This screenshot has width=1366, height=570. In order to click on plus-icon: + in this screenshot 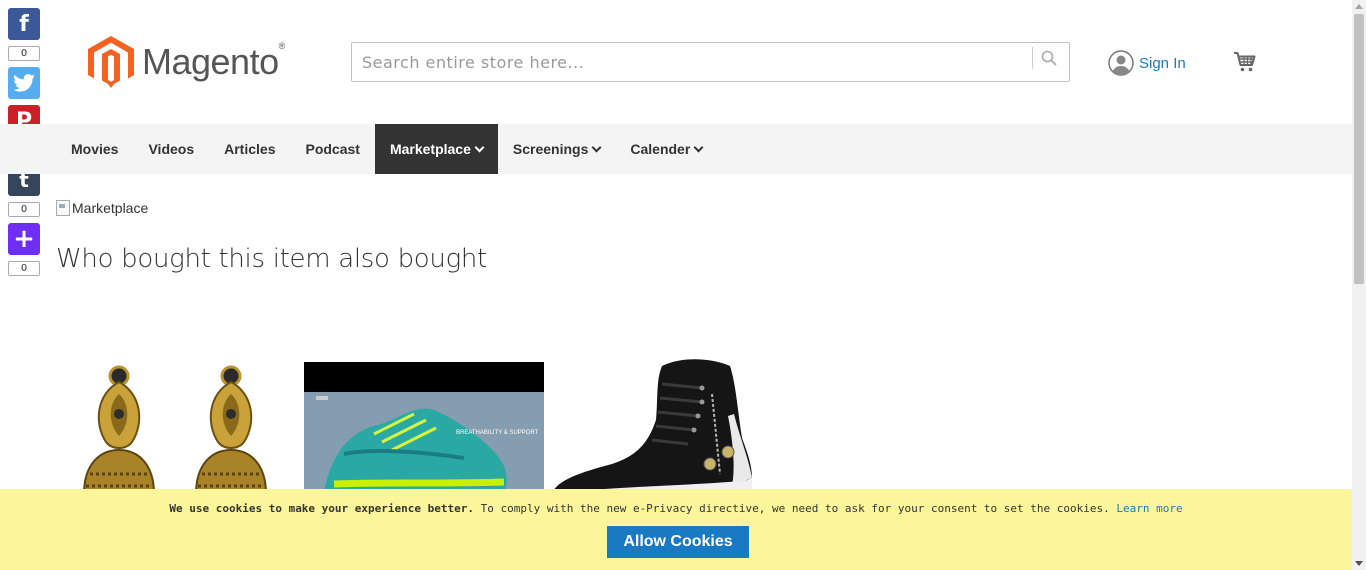, I will do `click(24, 239)`.